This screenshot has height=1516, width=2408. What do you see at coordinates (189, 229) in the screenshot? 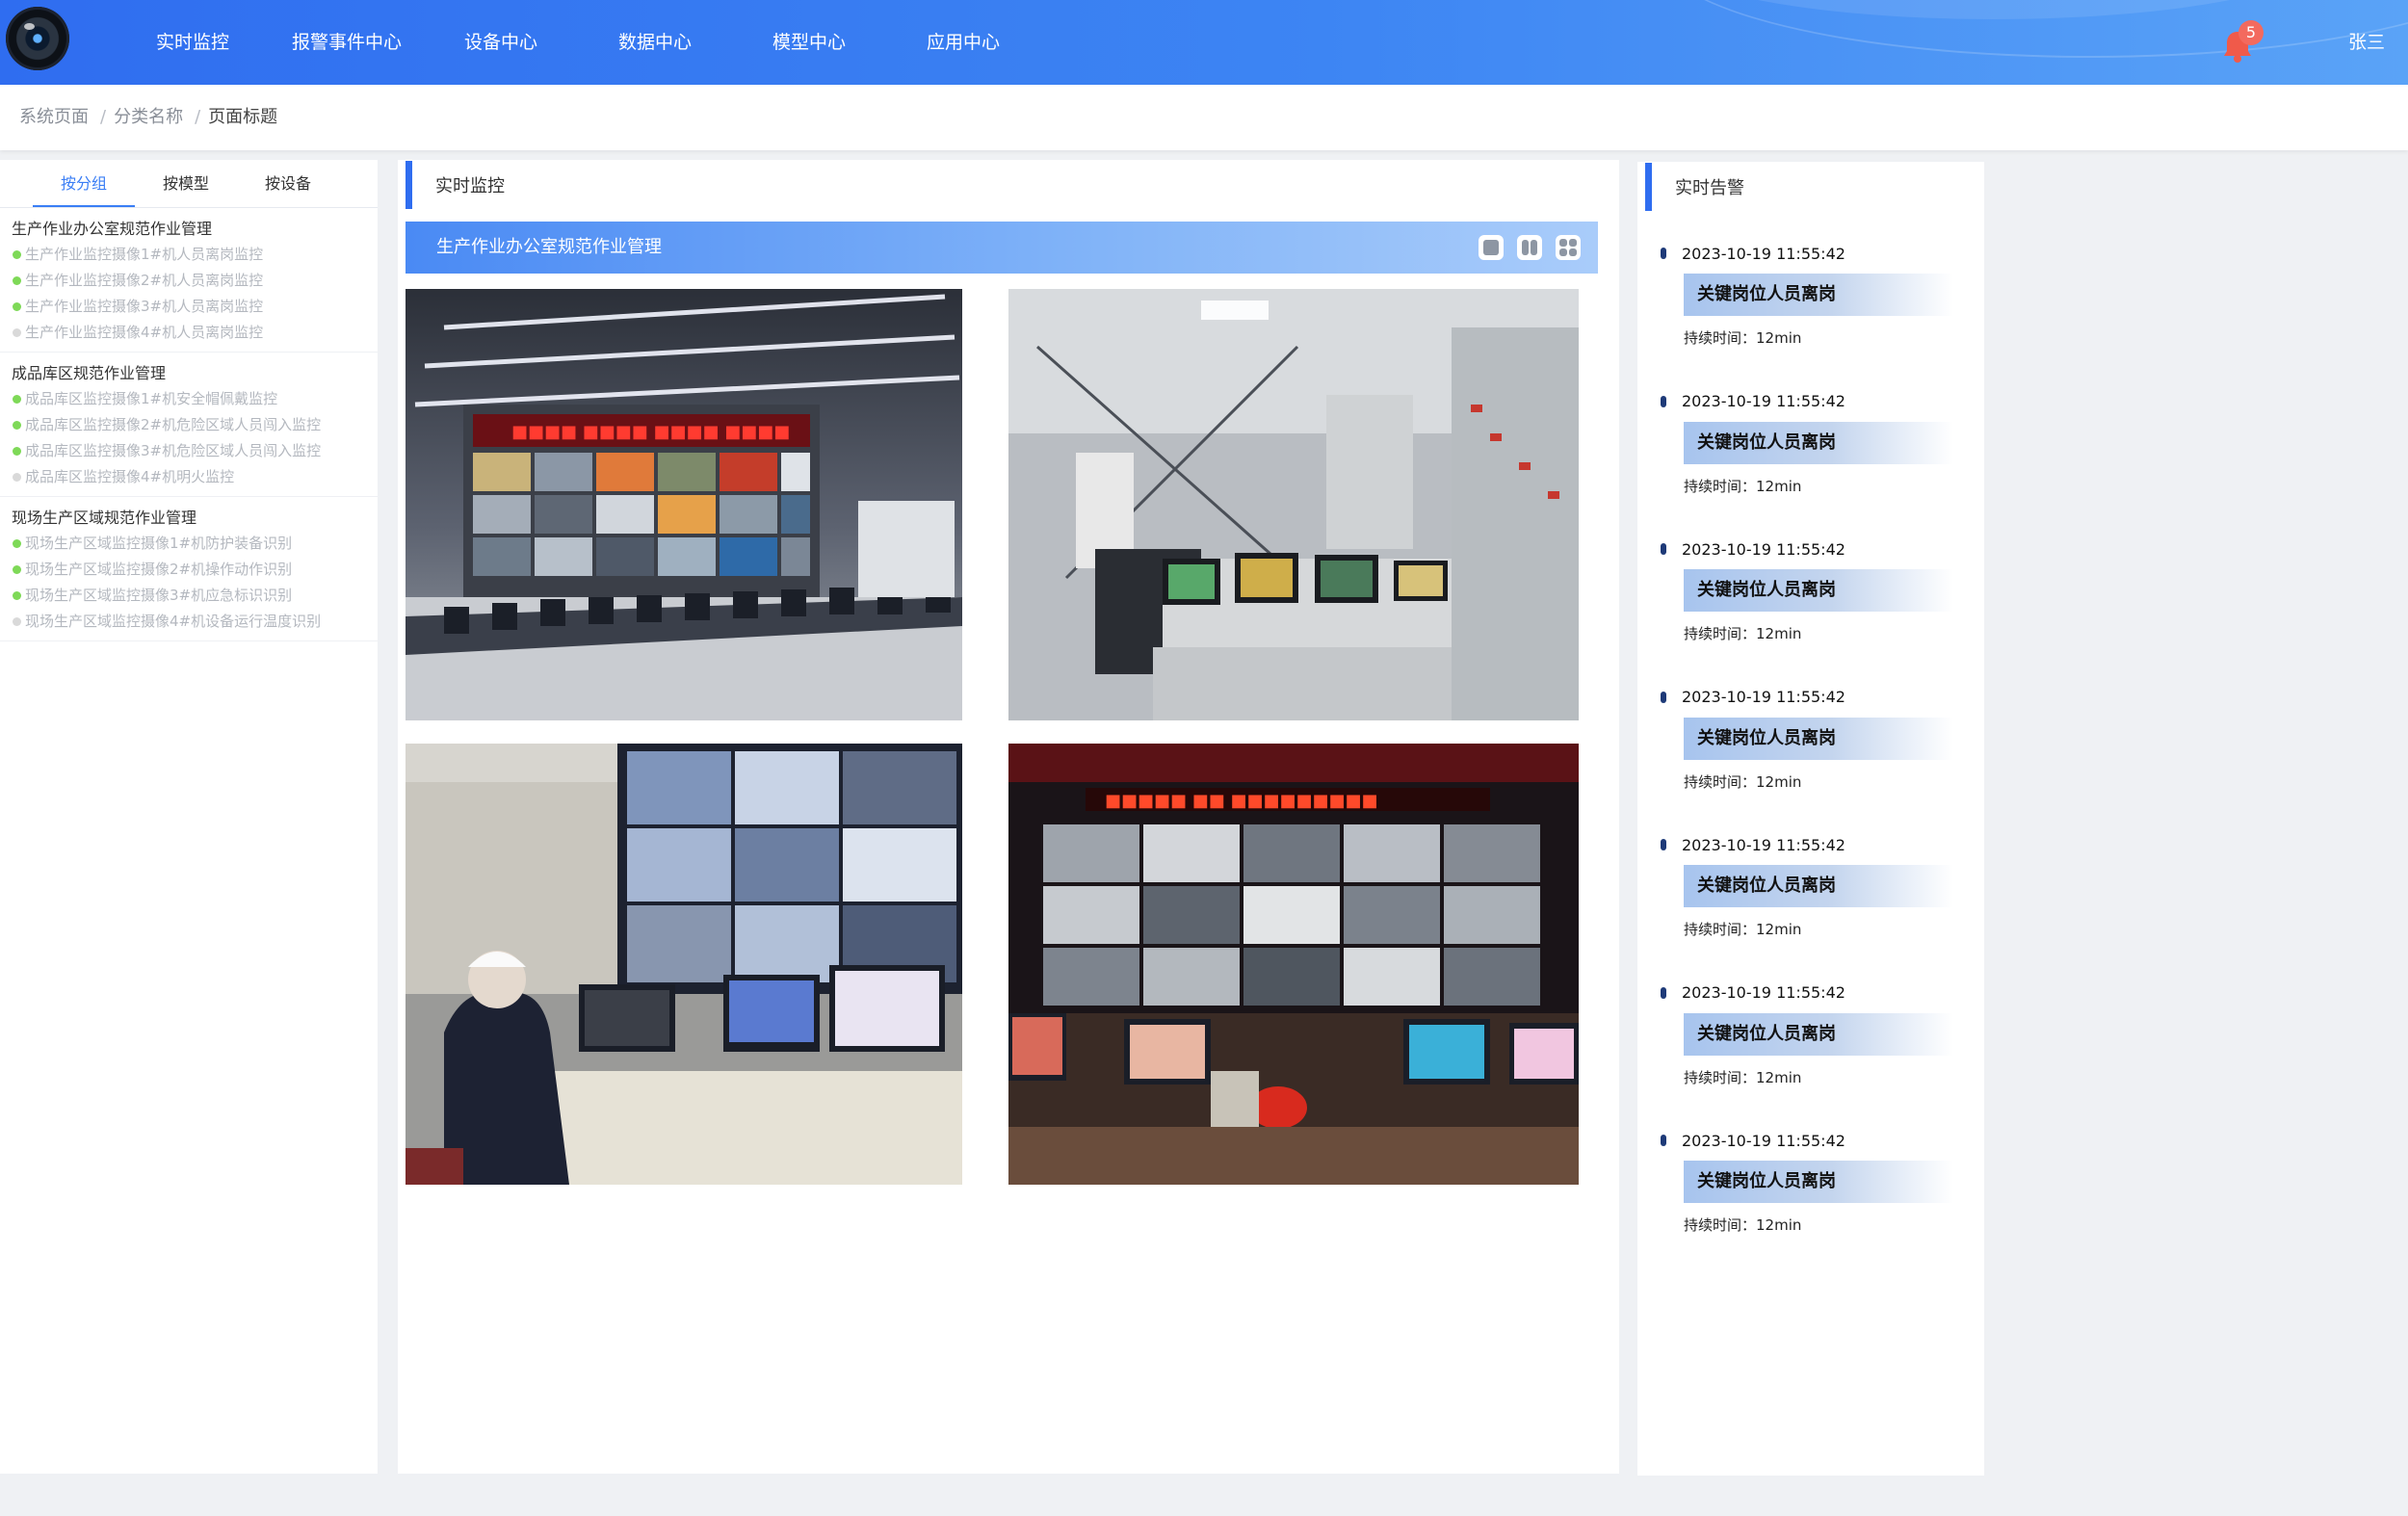
I see `camera-group-title: 生产作业办公室规范作业管理` at bounding box center [189, 229].